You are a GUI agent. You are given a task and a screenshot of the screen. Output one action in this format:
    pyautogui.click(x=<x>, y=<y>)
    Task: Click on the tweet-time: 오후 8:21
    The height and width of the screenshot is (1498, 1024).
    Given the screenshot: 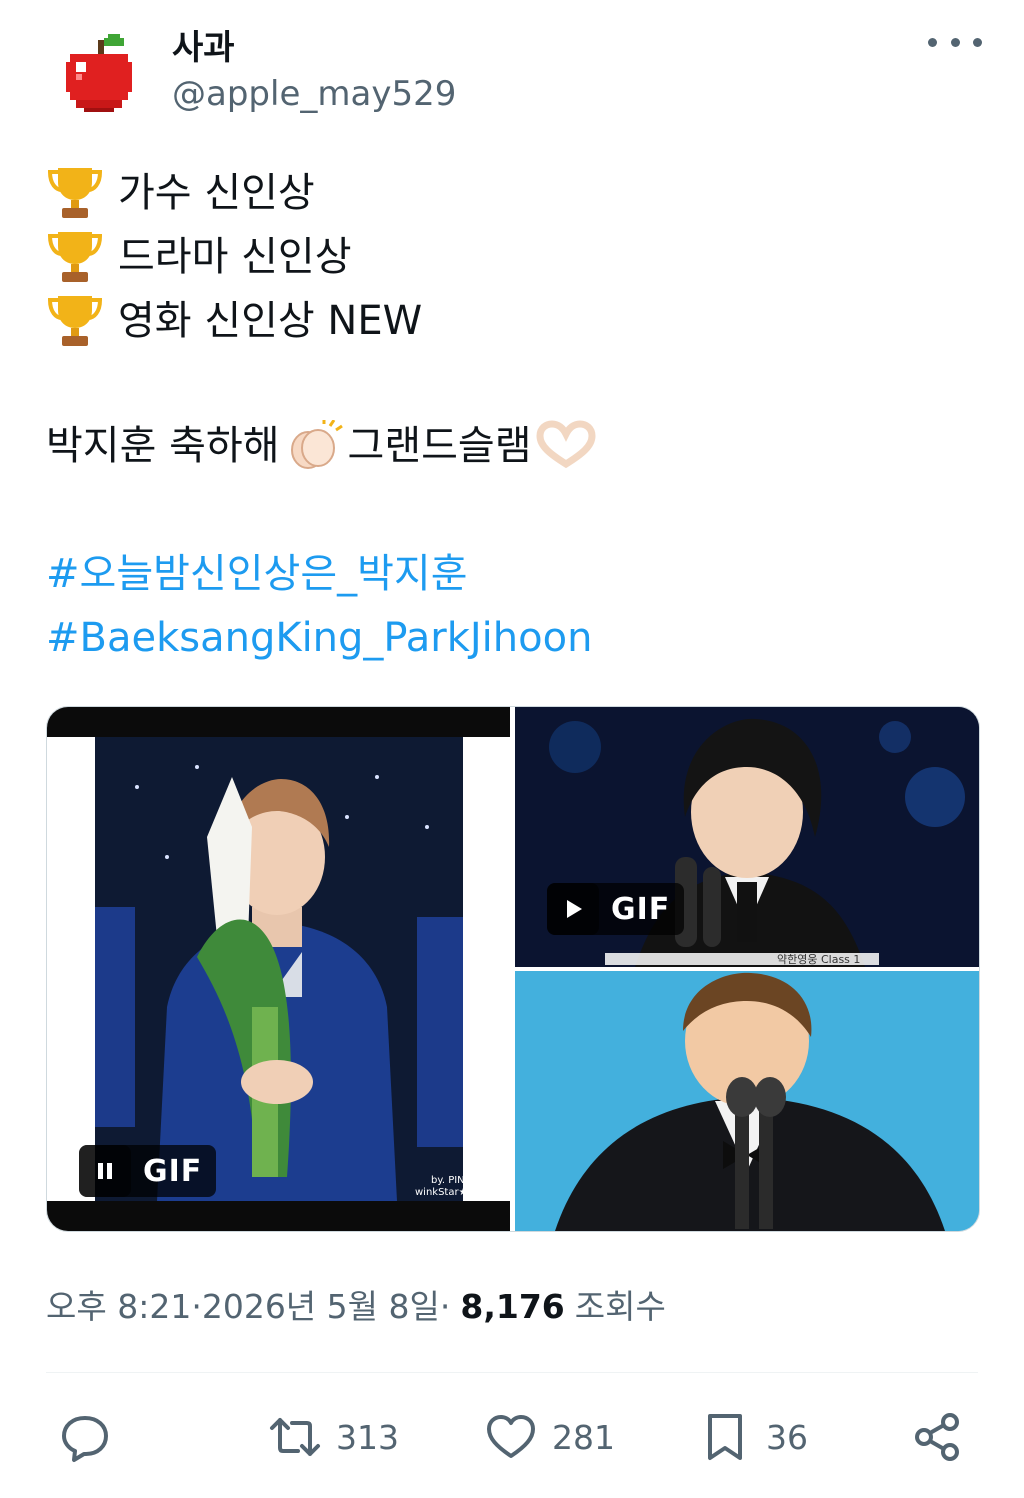 What is the action you would take?
    pyautogui.click(x=118, y=1304)
    